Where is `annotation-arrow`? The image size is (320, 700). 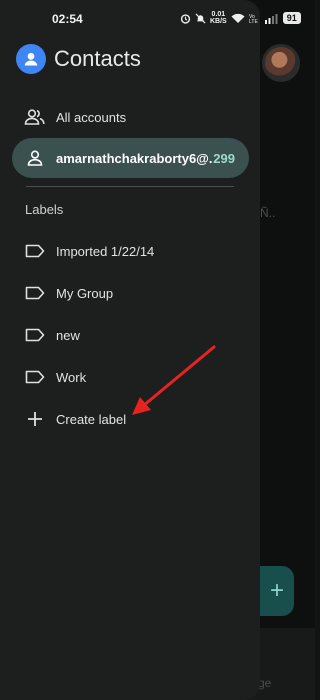 annotation-arrow is located at coordinates (174, 380).